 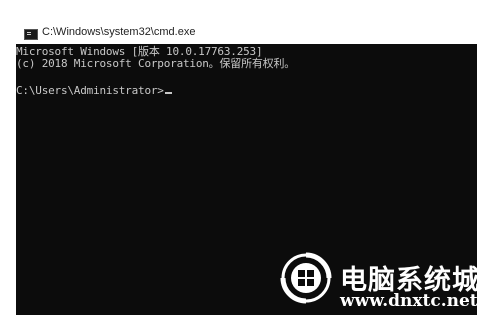 I want to click on watermark-logo-icon, so click(x=306, y=278).